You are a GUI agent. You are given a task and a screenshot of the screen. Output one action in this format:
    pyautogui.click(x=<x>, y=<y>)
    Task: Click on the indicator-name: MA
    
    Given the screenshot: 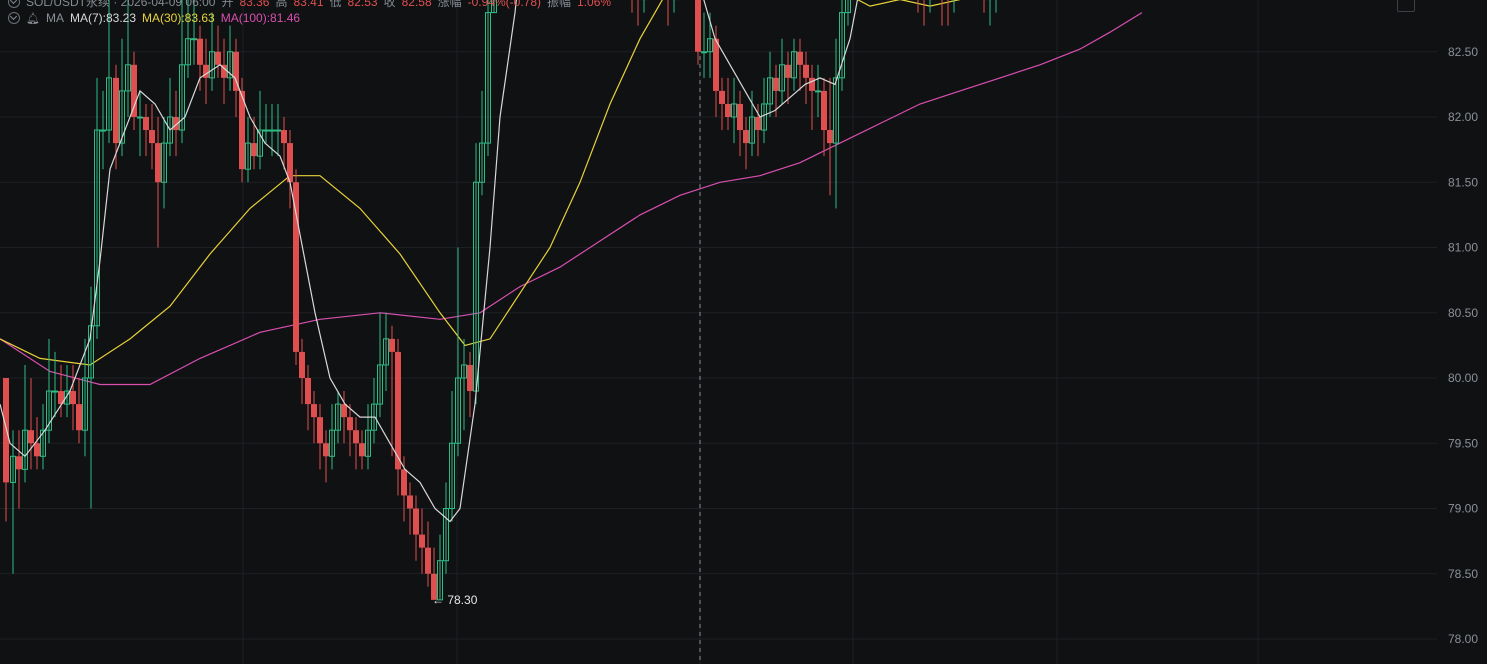 What is the action you would take?
    pyautogui.click(x=54, y=18)
    